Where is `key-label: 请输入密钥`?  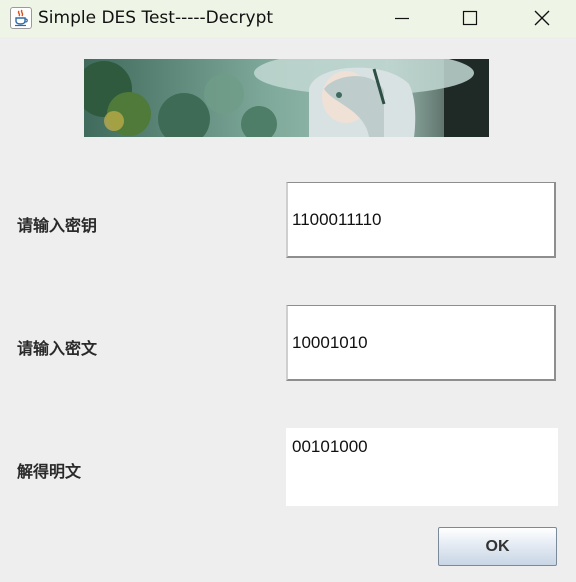 key-label: 请输入密钥 is located at coordinates (57, 225).